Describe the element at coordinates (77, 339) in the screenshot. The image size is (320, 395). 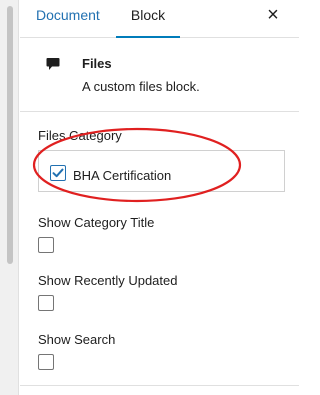
I see `show-search-label: Show Search` at that location.